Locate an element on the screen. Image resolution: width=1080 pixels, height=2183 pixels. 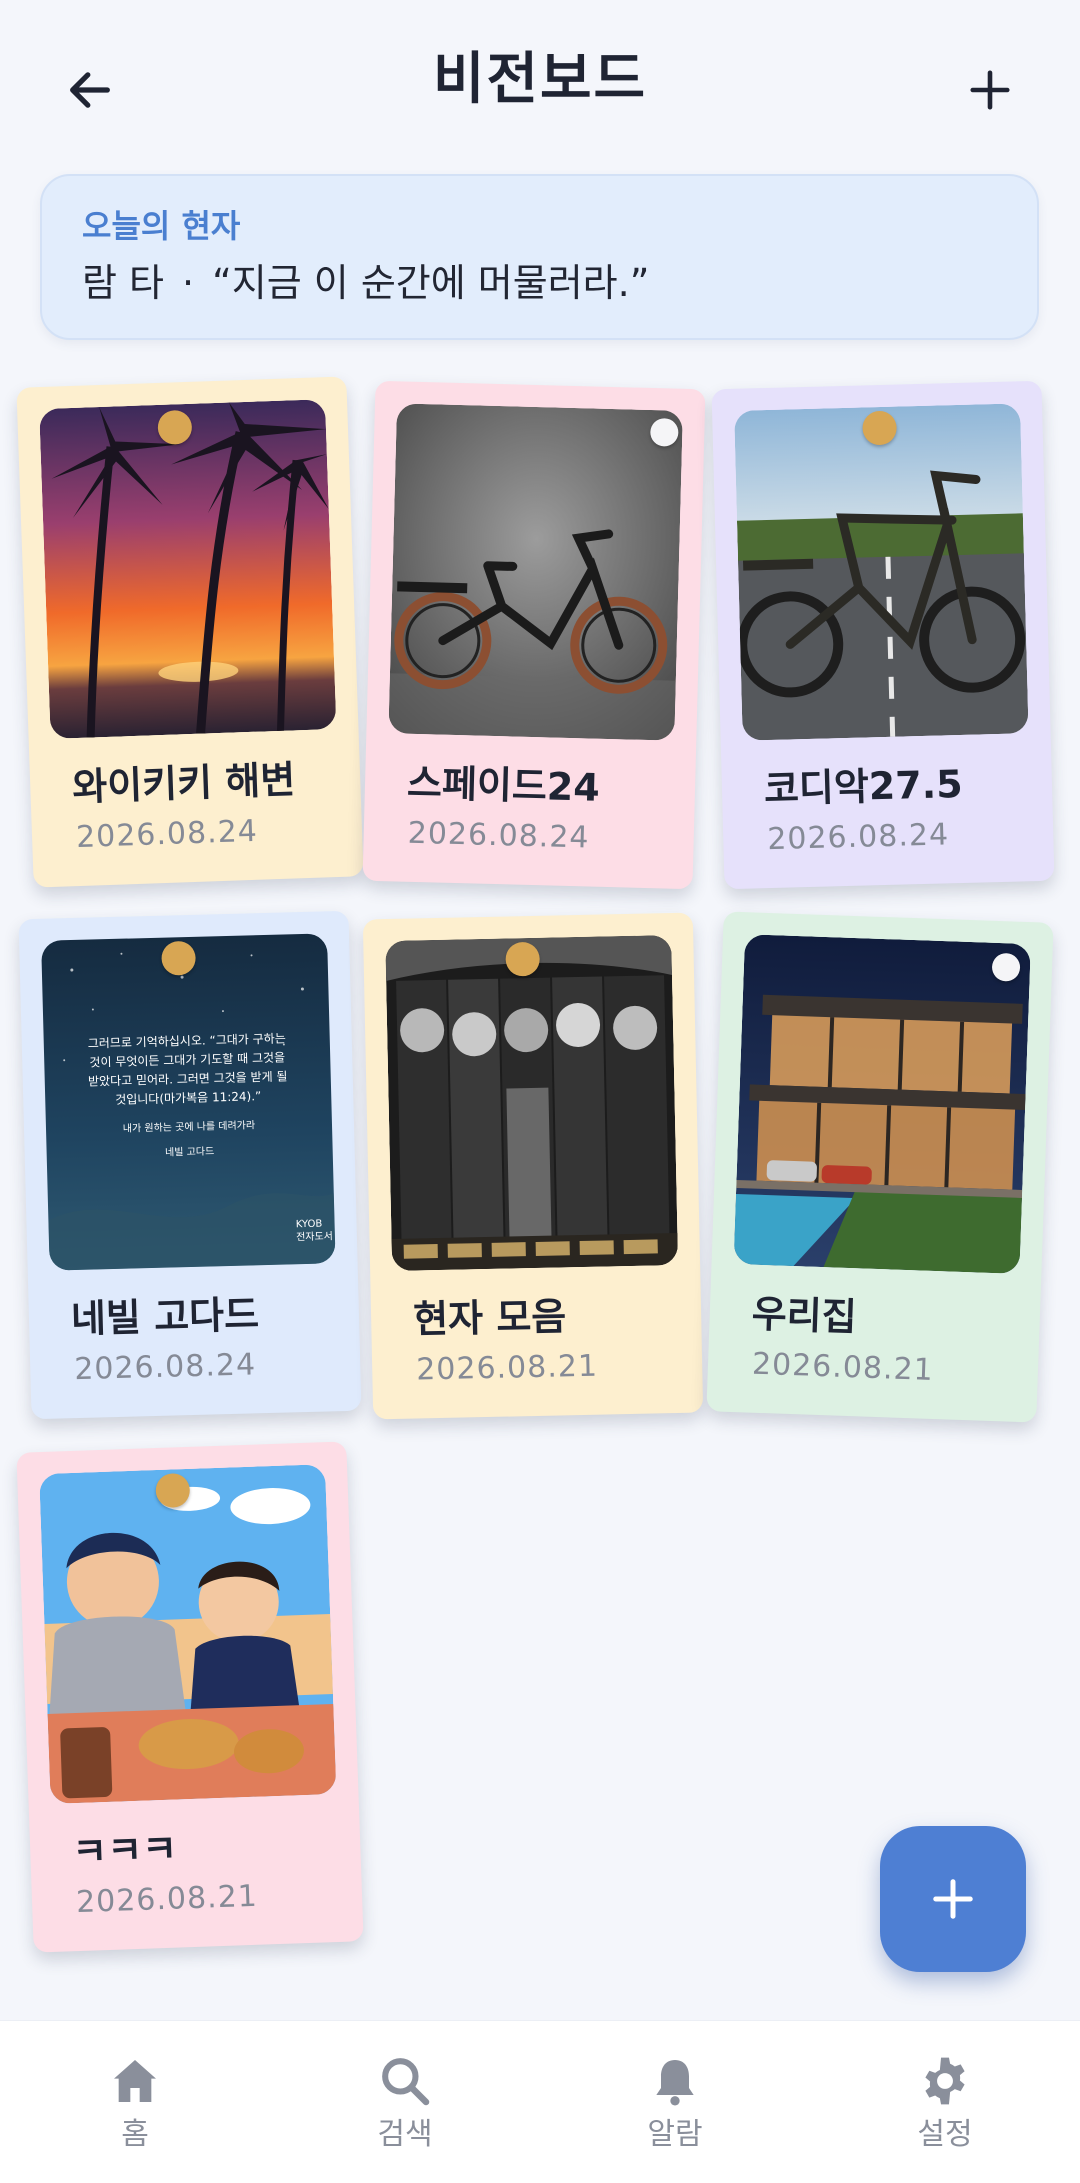
add-vision-fab is located at coordinates (953, 1899).